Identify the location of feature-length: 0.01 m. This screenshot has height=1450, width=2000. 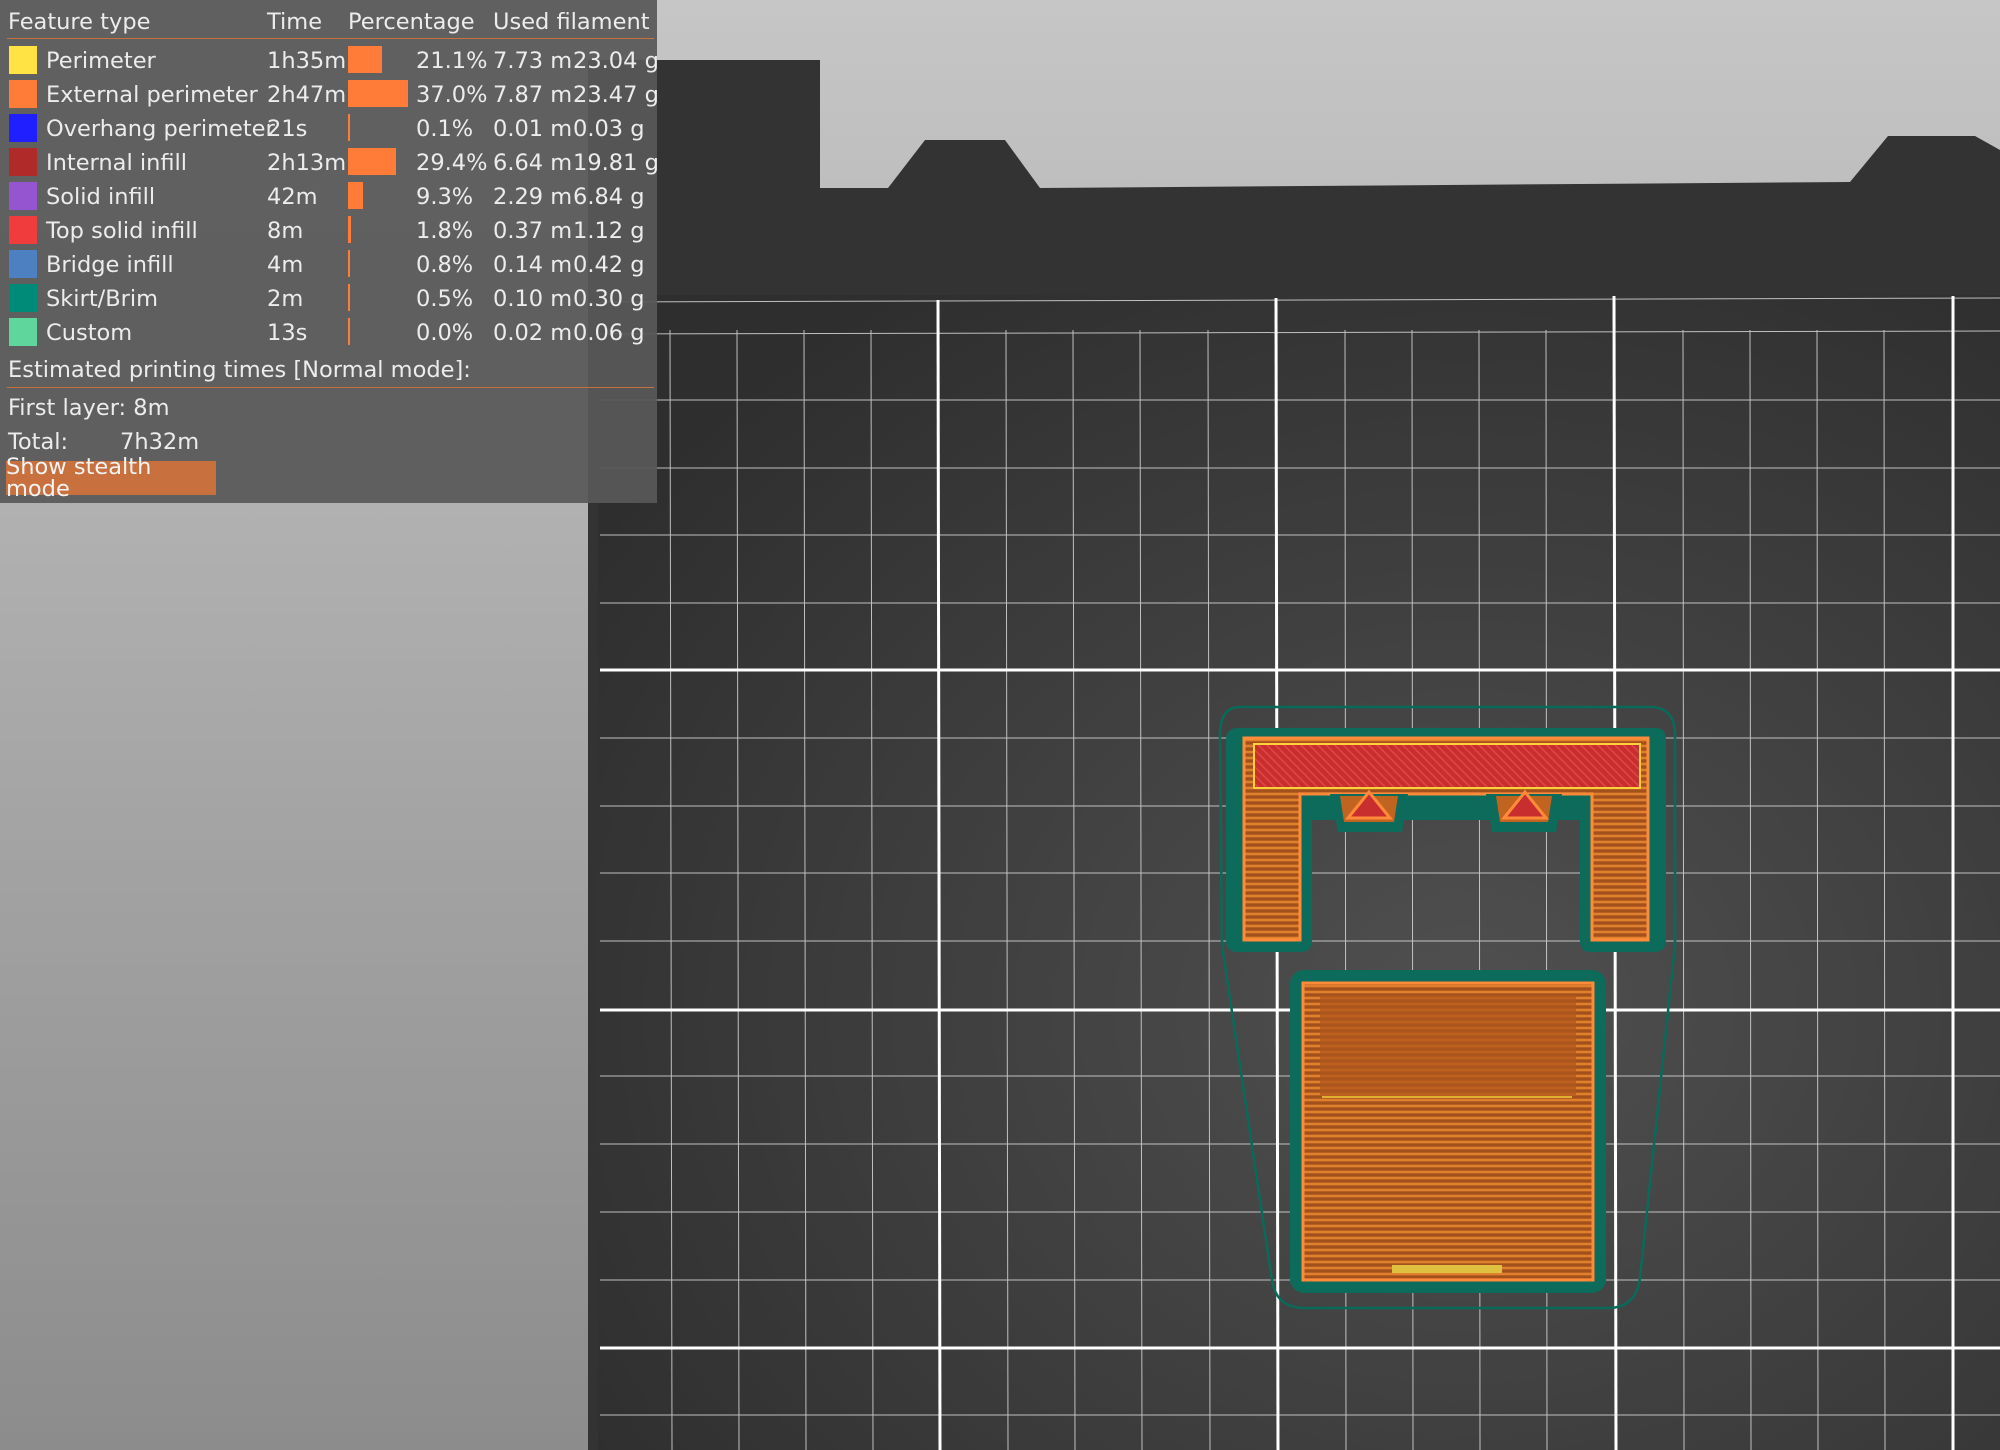
(533, 129).